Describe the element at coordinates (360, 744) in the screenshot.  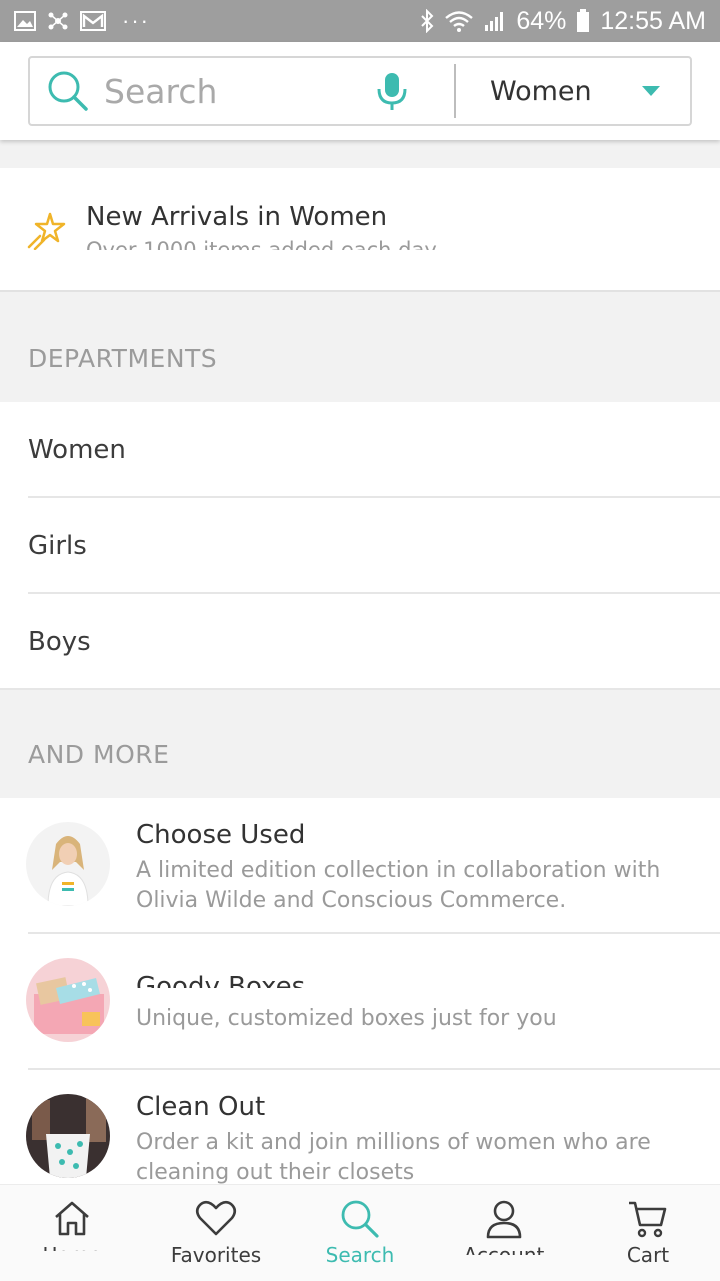
I see `and-more-header: AND MORE` at that location.